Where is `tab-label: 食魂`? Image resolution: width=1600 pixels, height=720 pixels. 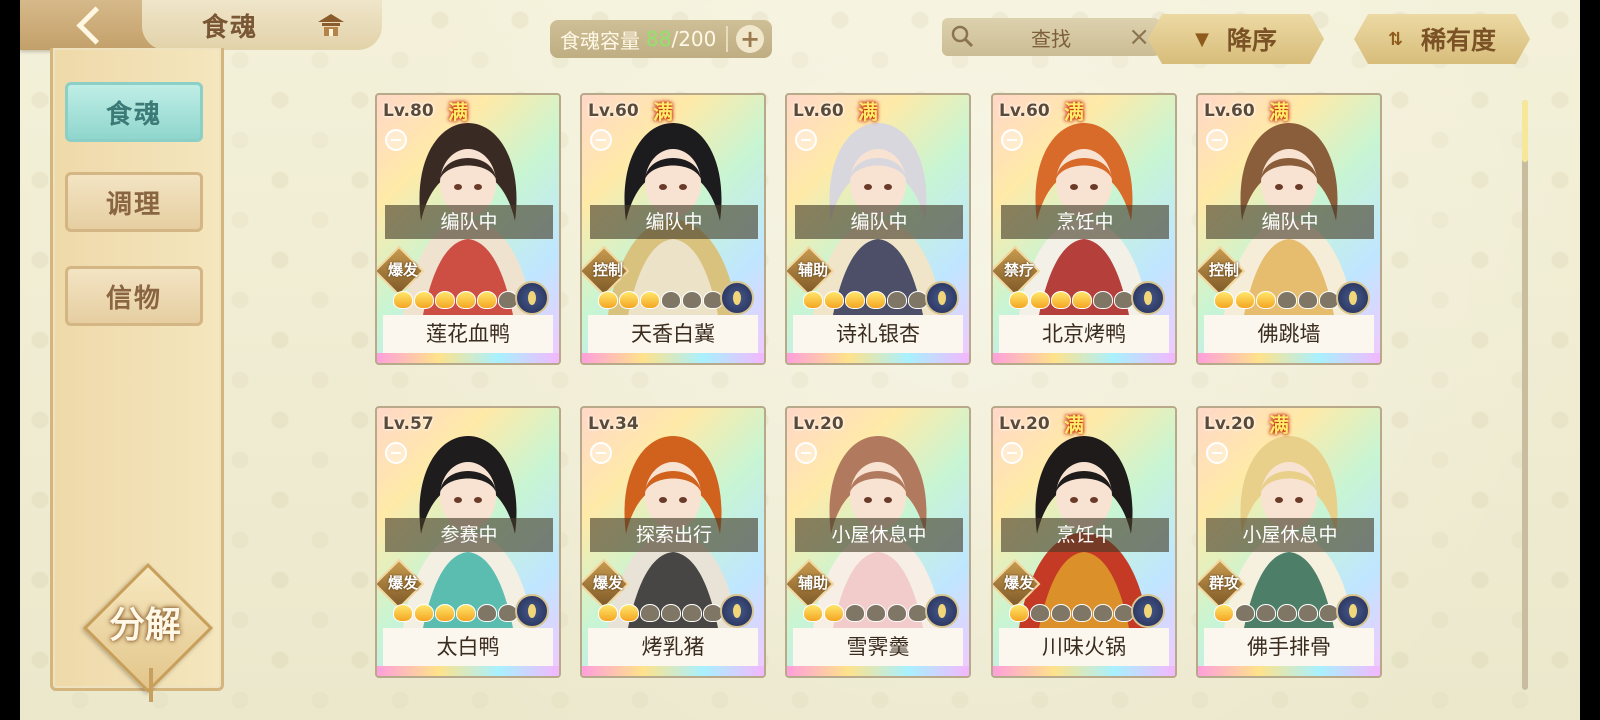
tab-label: 食魂 is located at coordinates (133, 114).